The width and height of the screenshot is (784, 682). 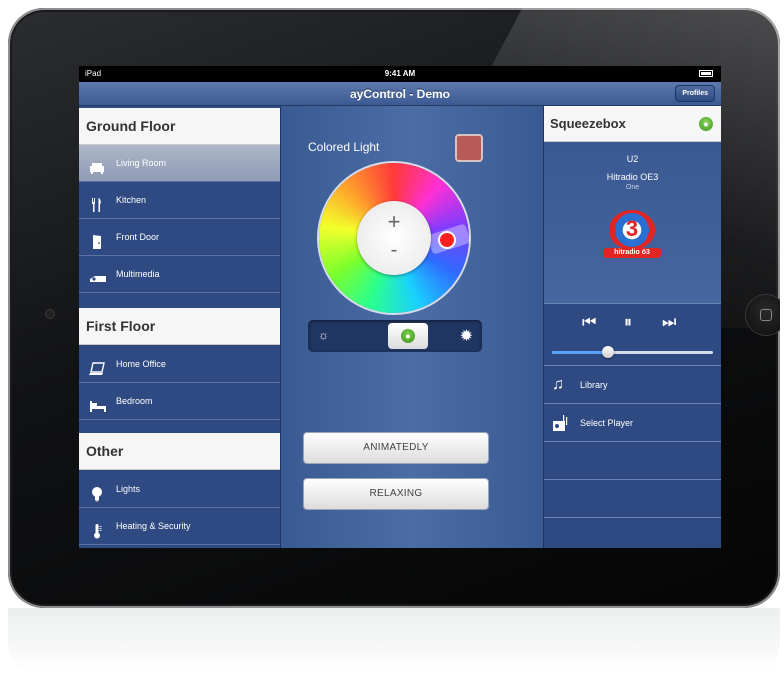 I want to click on battery-icon, so click(x=706, y=73).